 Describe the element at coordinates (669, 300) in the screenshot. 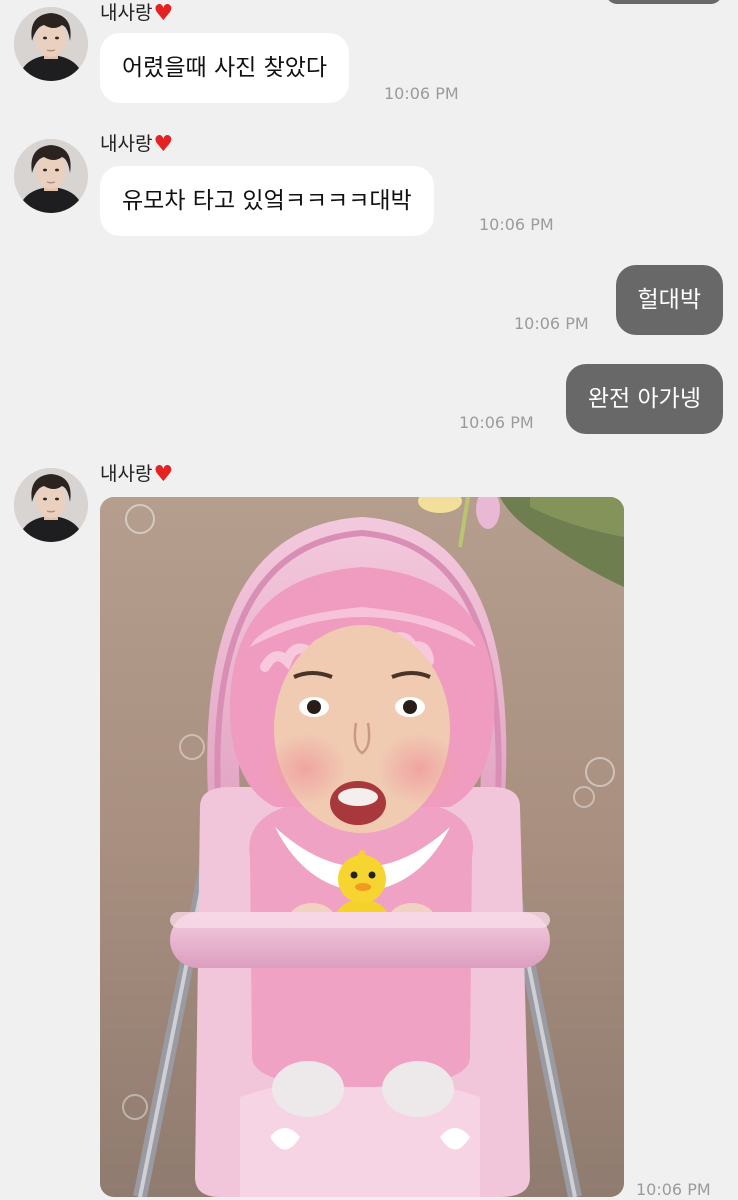

I see `outgoing-message-bubble: 헐대박` at that location.